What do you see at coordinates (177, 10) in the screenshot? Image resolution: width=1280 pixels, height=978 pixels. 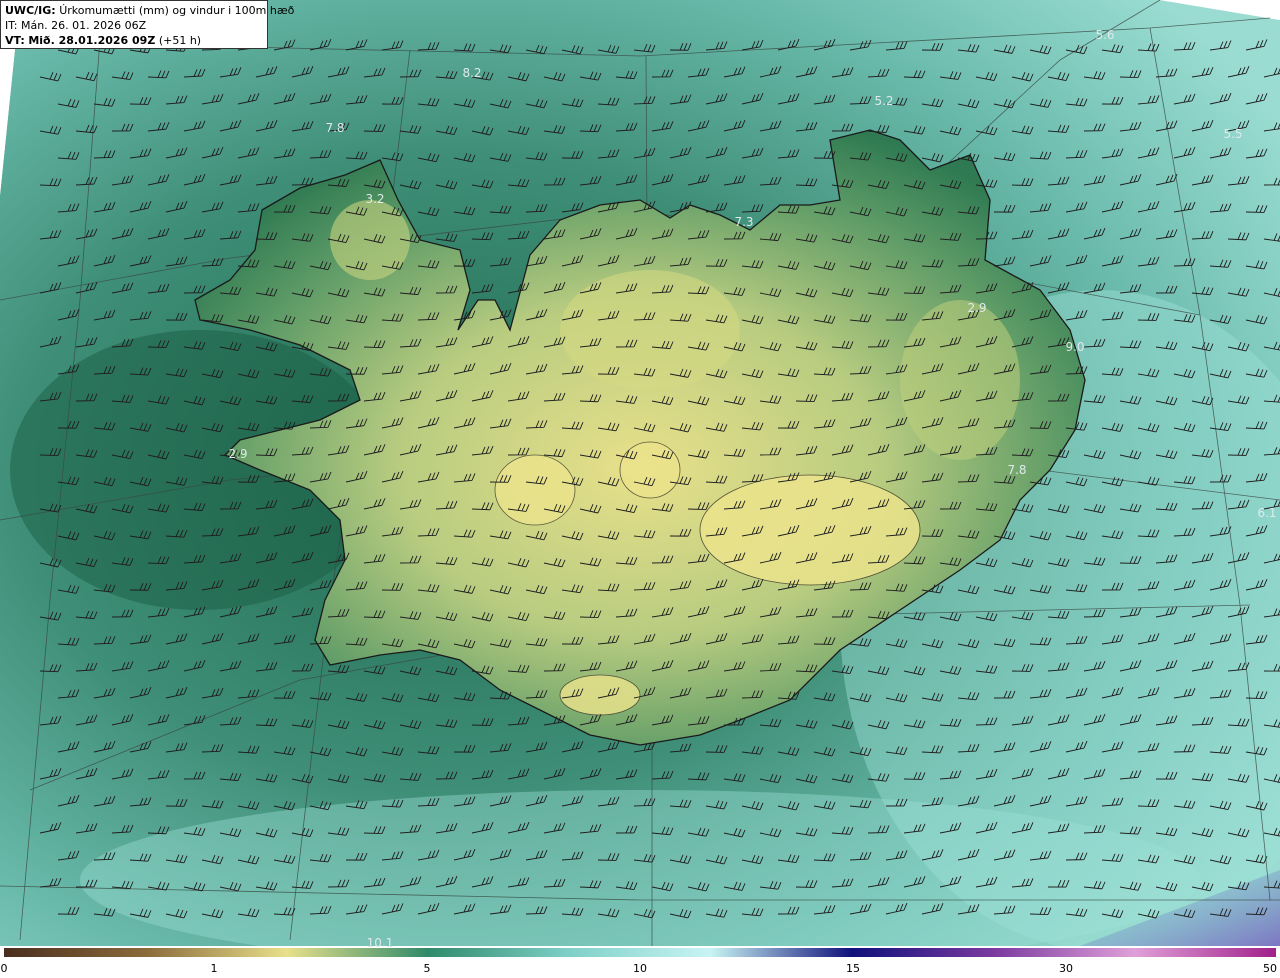 I see `map-title: Úrkomumætti (mm) og vindur i 100m hæð` at bounding box center [177, 10].